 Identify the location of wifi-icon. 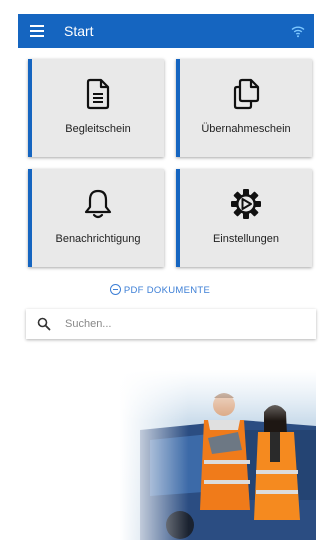
(298, 32).